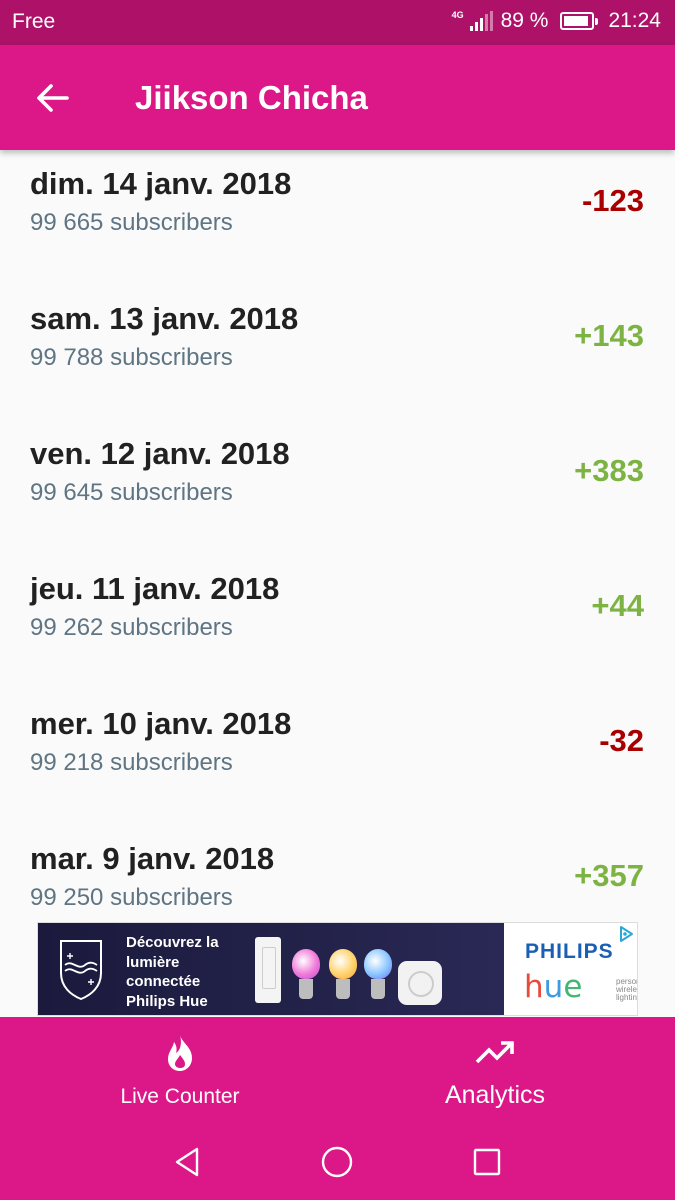 The height and width of the screenshot is (1200, 675). Describe the element at coordinates (180, 1096) in the screenshot. I see `tab-live-counter-label: Live Counter` at that location.